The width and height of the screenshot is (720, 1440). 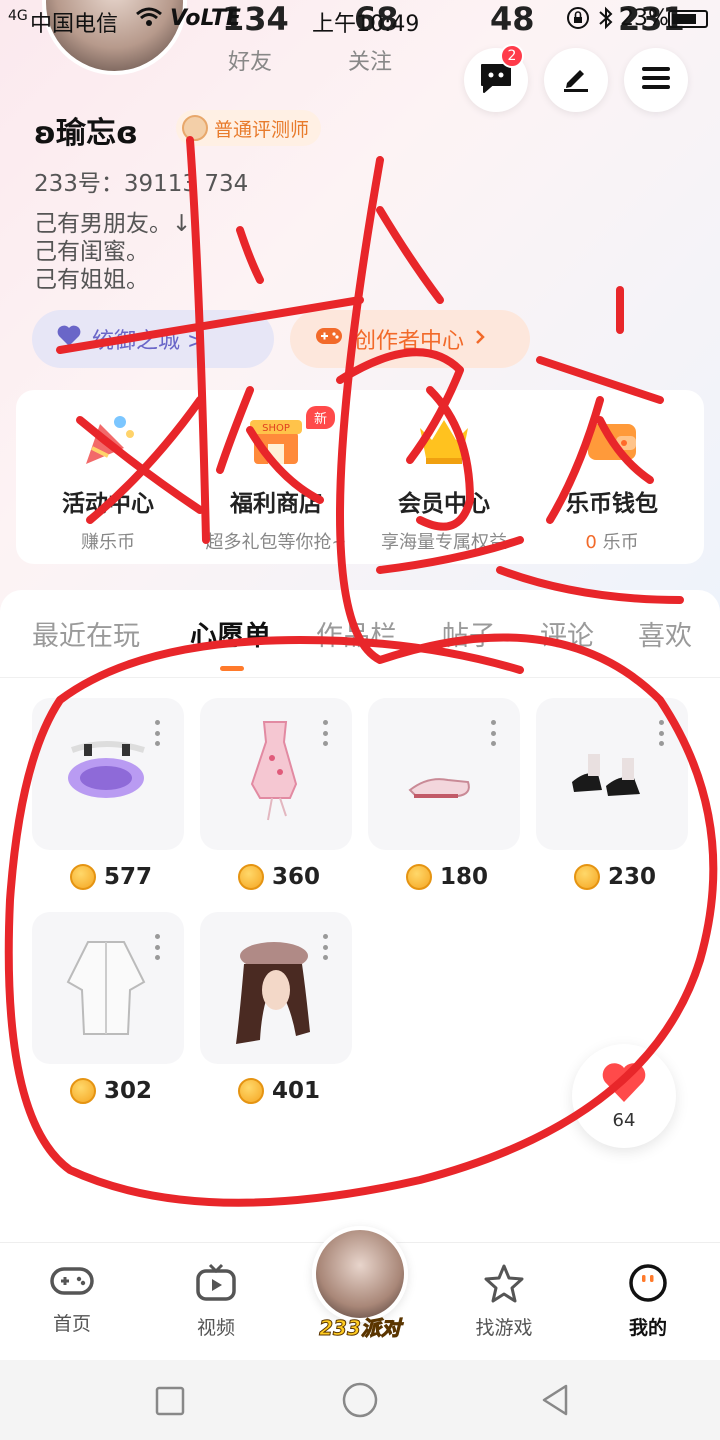 What do you see at coordinates (296, 877) in the screenshot?
I see `item-price-value: 360` at bounding box center [296, 877].